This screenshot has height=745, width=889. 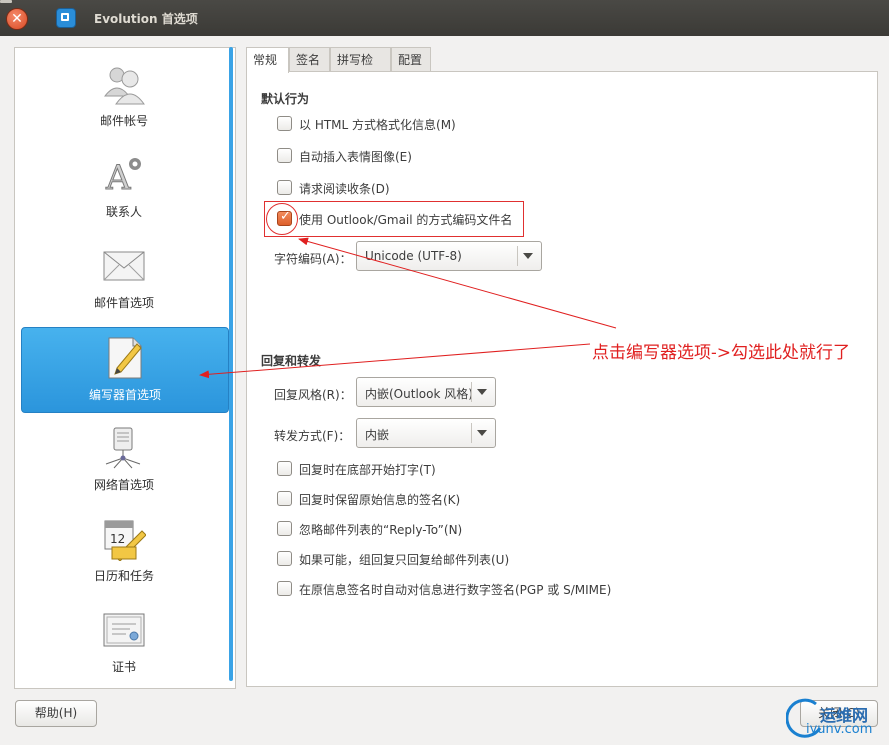 What do you see at coordinates (123, 121) in the screenshot?
I see `sidebar-item-label: 邮件帐号` at bounding box center [123, 121].